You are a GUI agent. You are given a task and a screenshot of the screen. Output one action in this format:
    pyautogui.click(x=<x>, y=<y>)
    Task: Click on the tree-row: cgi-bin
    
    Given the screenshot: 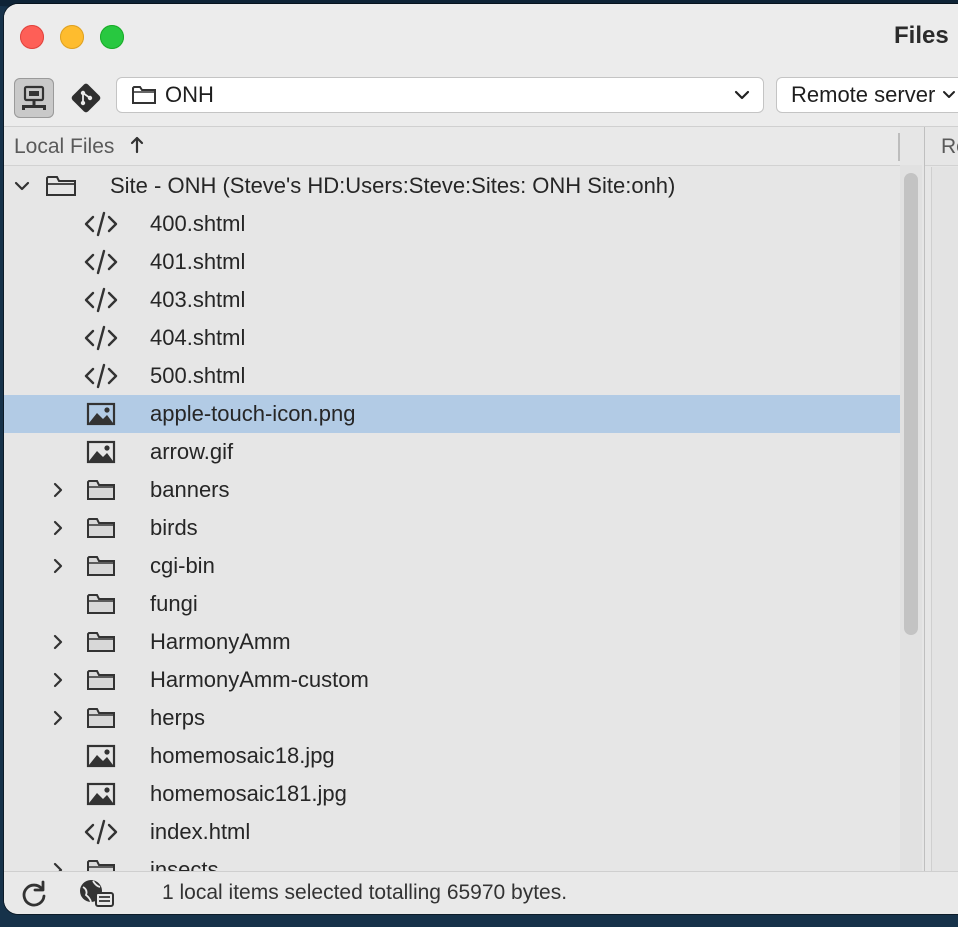 What is the action you would take?
    pyautogui.click(x=452, y=566)
    